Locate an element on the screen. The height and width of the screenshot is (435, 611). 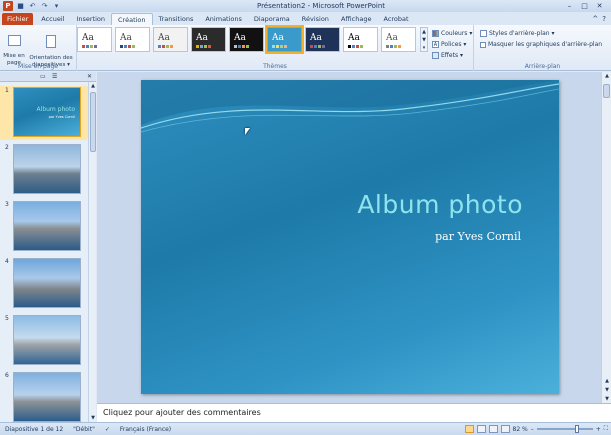
zoom-in-icon: + is located at coordinates (598, 429).